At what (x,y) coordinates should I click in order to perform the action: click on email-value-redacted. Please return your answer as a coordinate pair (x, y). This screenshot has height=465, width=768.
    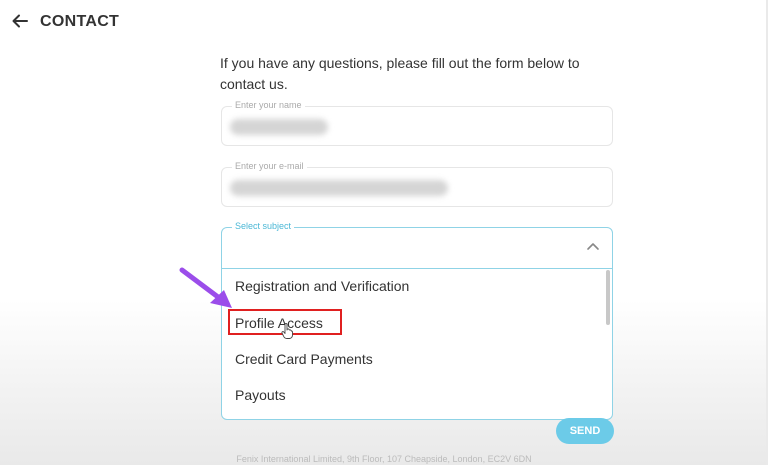
    Looking at the image, I should click on (339, 188).